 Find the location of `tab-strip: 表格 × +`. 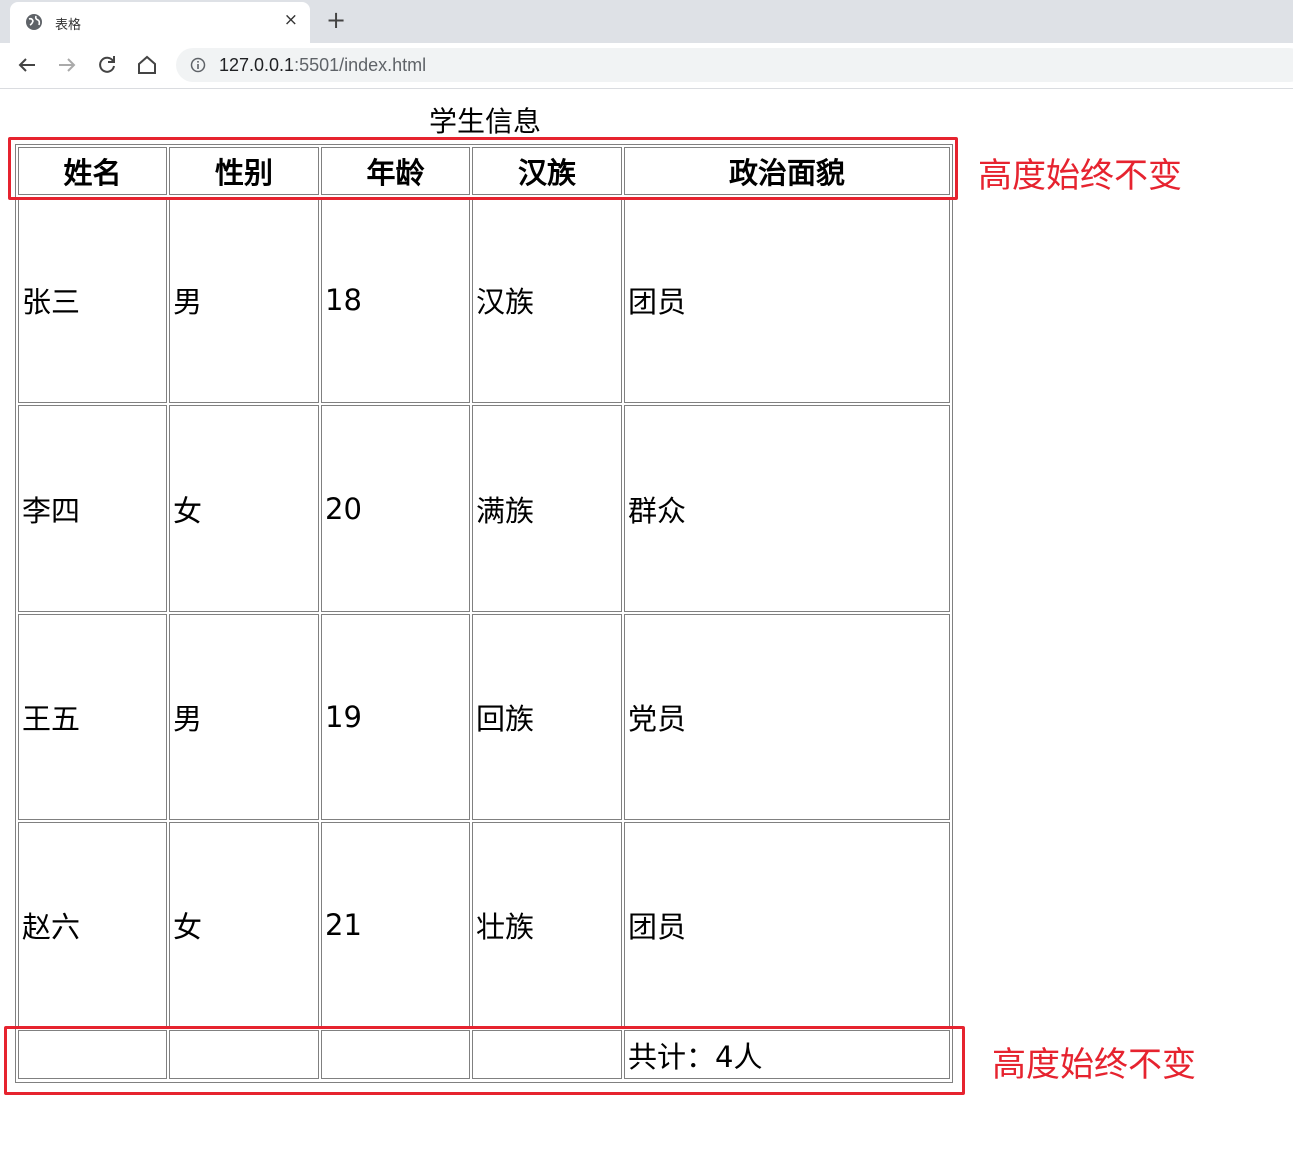

tab-strip: 表格 × + is located at coordinates (646, 21).